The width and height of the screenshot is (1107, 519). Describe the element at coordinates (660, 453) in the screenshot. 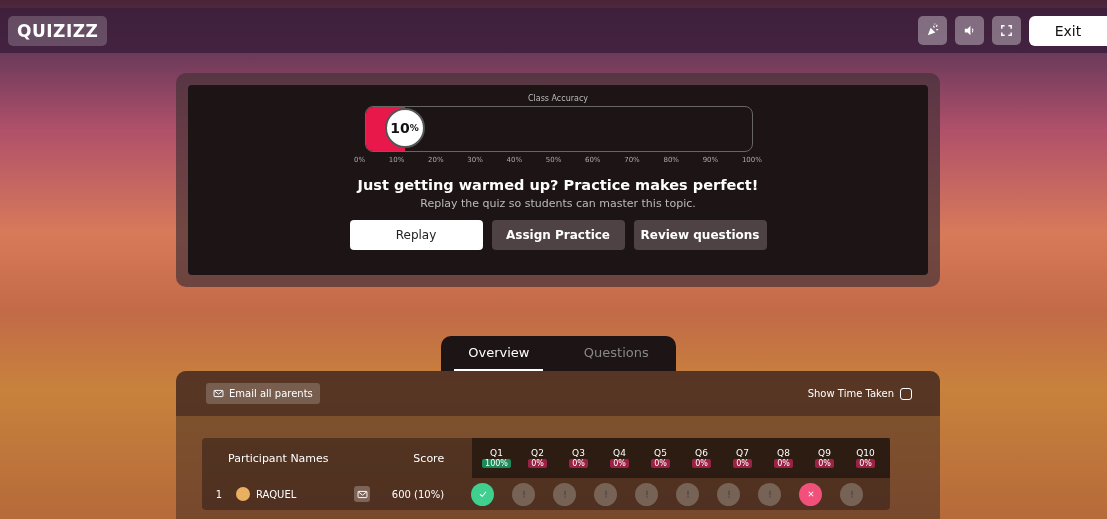

I see `question-label: Q5` at that location.